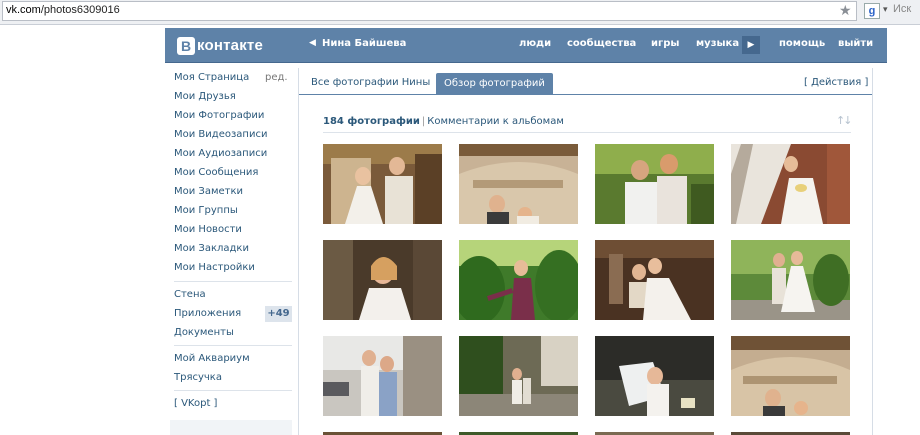  I want to click on star-icon: ★, so click(845, 11).